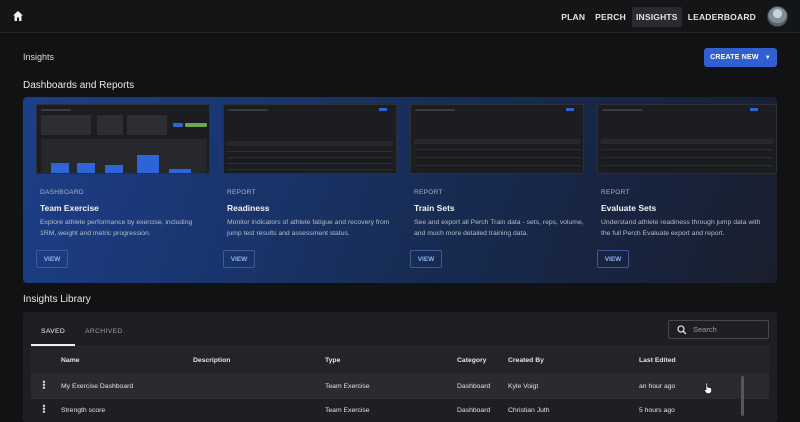 The width and height of the screenshot is (800, 422). What do you see at coordinates (523, 386) in the screenshot?
I see `cell-created-by: Kyle Voigt` at bounding box center [523, 386].